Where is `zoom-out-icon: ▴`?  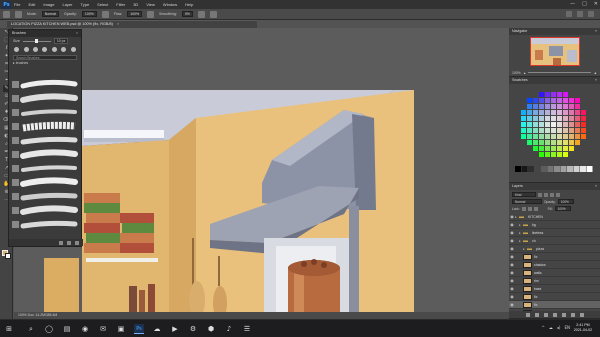
zoom-out-icon: ▴ is located at coordinates (525, 73).